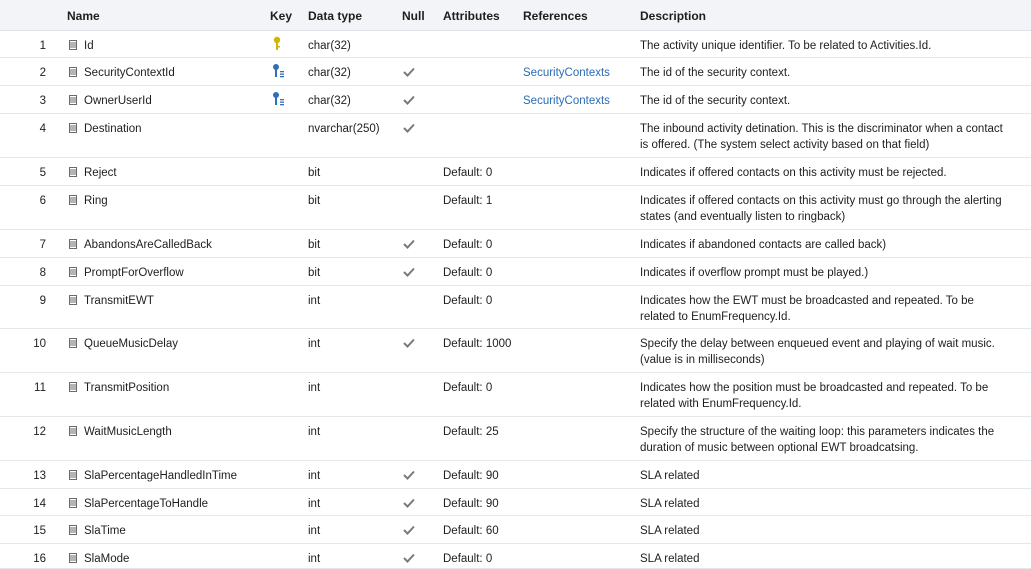 The image size is (1031, 569). What do you see at coordinates (39, 344) in the screenshot?
I see `row-number: 10` at bounding box center [39, 344].